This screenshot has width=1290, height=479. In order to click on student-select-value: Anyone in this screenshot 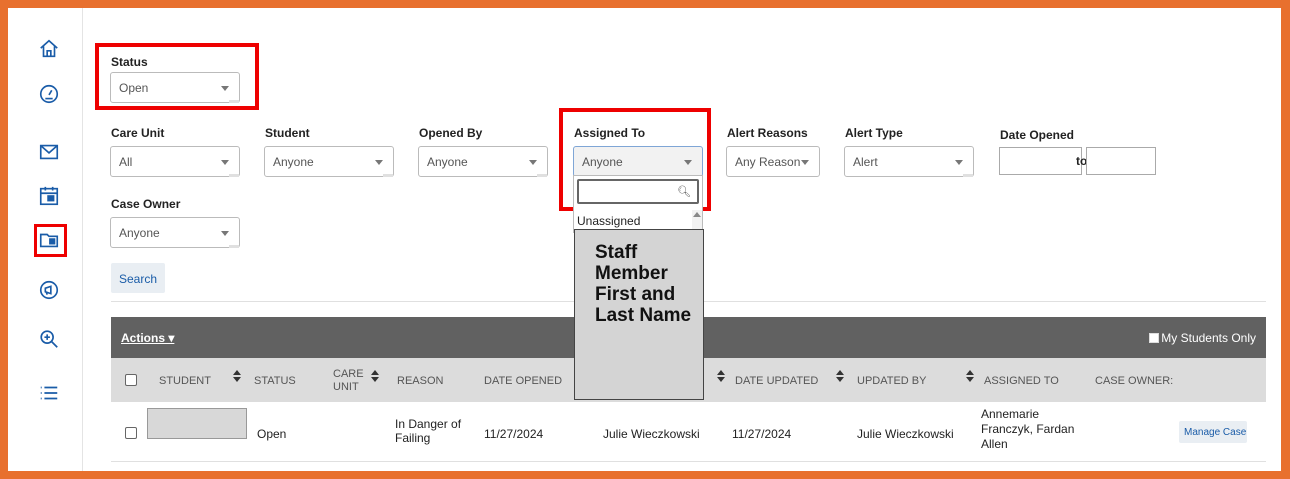, I will do `click(293, 162)`.